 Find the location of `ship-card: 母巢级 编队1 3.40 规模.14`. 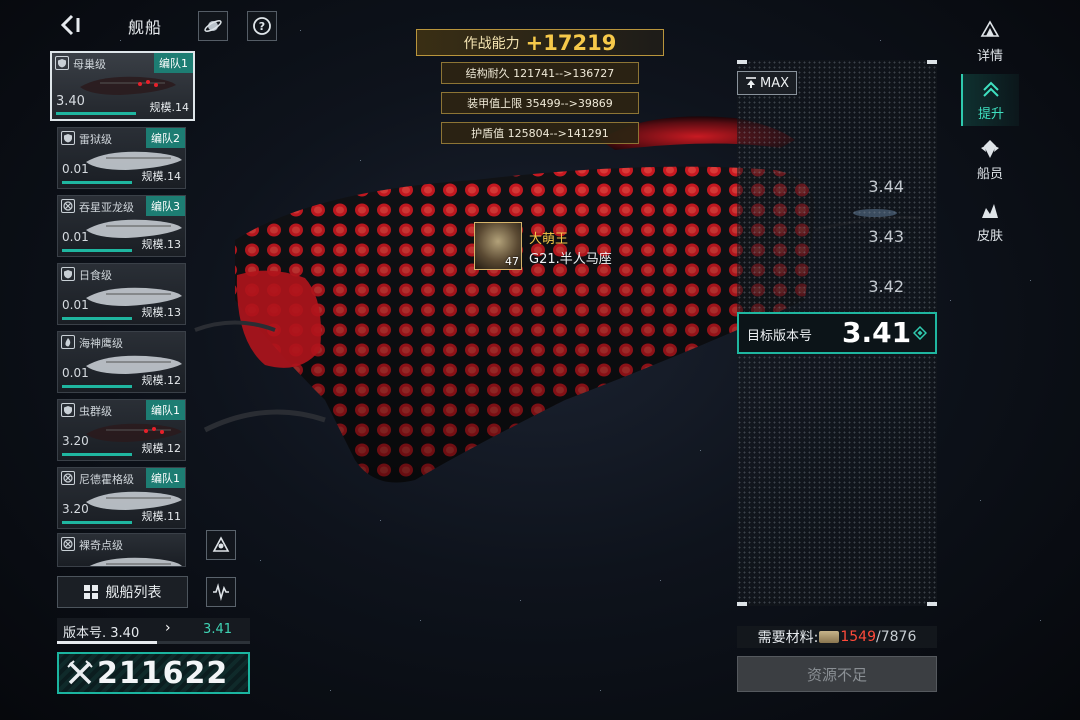

ship-card: 母巢级 编队1 3.40 规模.14 is located at coordinates (122, 86).